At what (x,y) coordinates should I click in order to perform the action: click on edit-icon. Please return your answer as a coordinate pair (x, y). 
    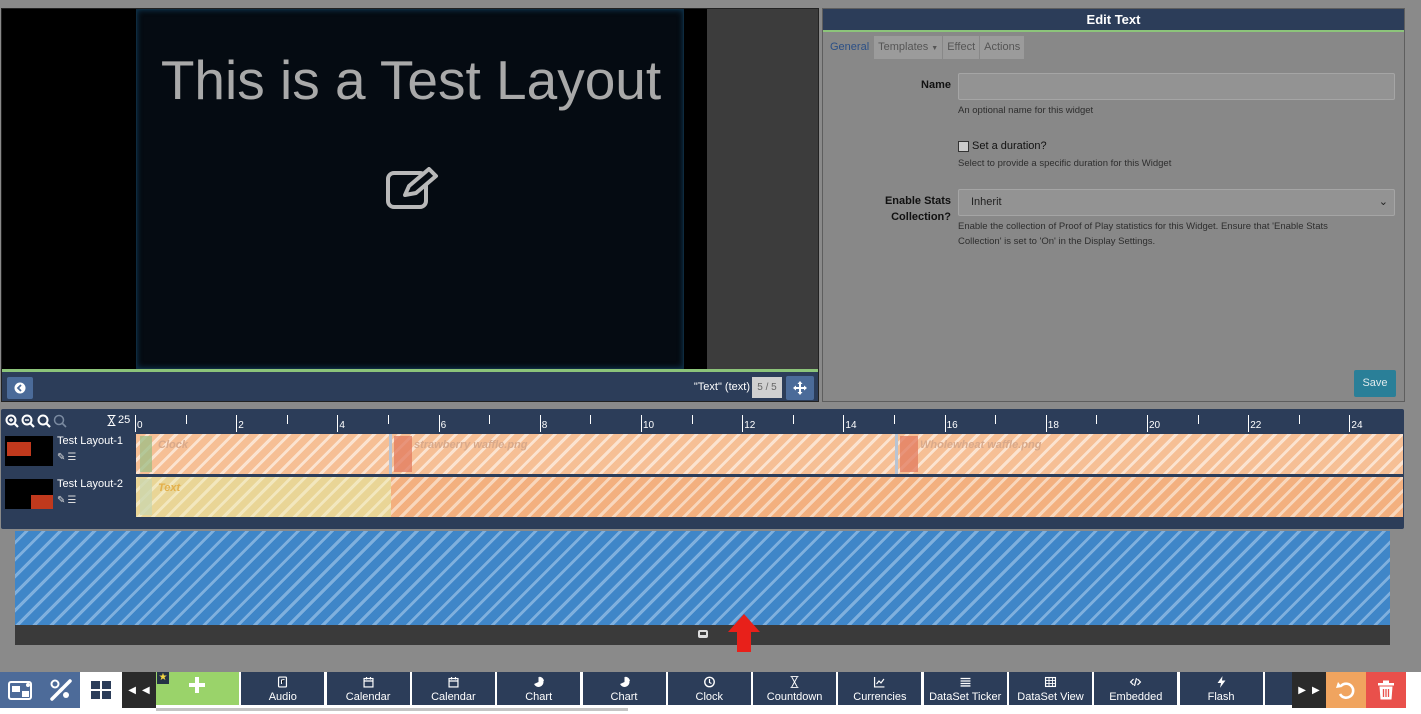
    Looking at the image, I should click on (412, 189).